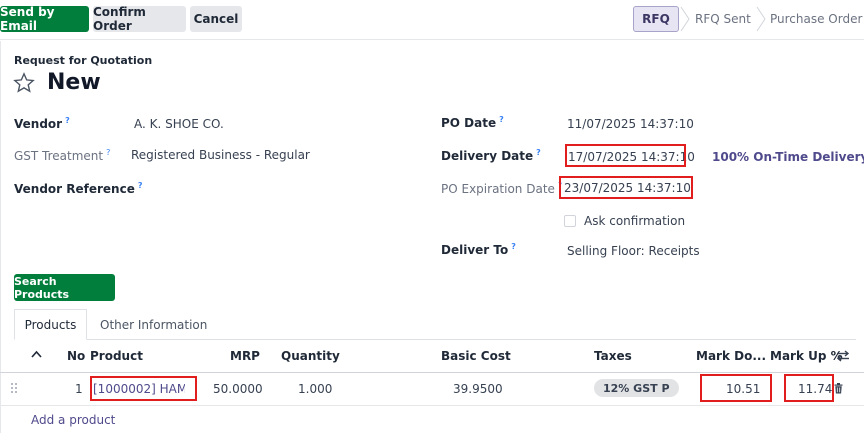  What do you see at coordinates (570, 221) in the screenshot?
I see `ask-confirmation-checkbox` at bounding box center [570, 221].